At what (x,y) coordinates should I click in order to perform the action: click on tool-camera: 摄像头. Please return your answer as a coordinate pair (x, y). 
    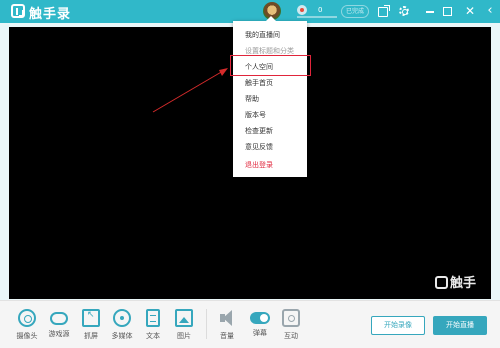
    Looking at the image, I should click on (27, 326).